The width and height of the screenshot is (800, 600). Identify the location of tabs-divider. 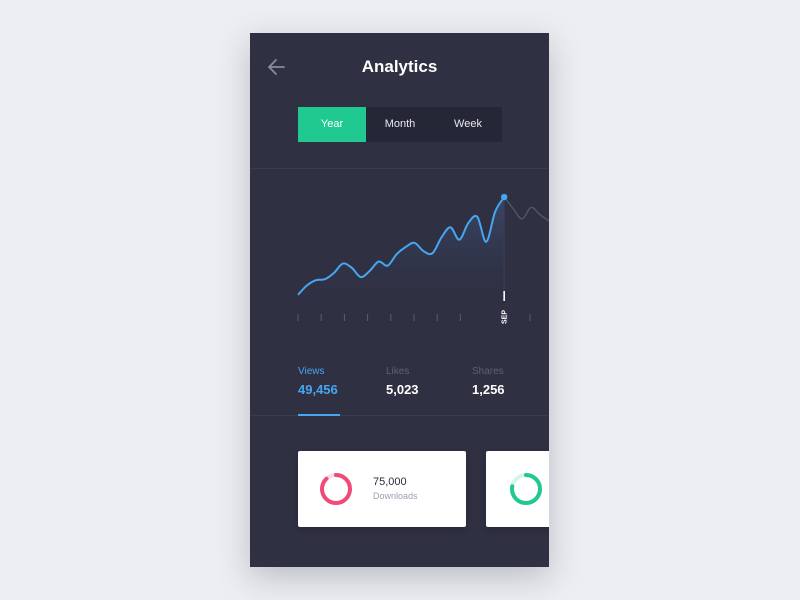
(399, 415).